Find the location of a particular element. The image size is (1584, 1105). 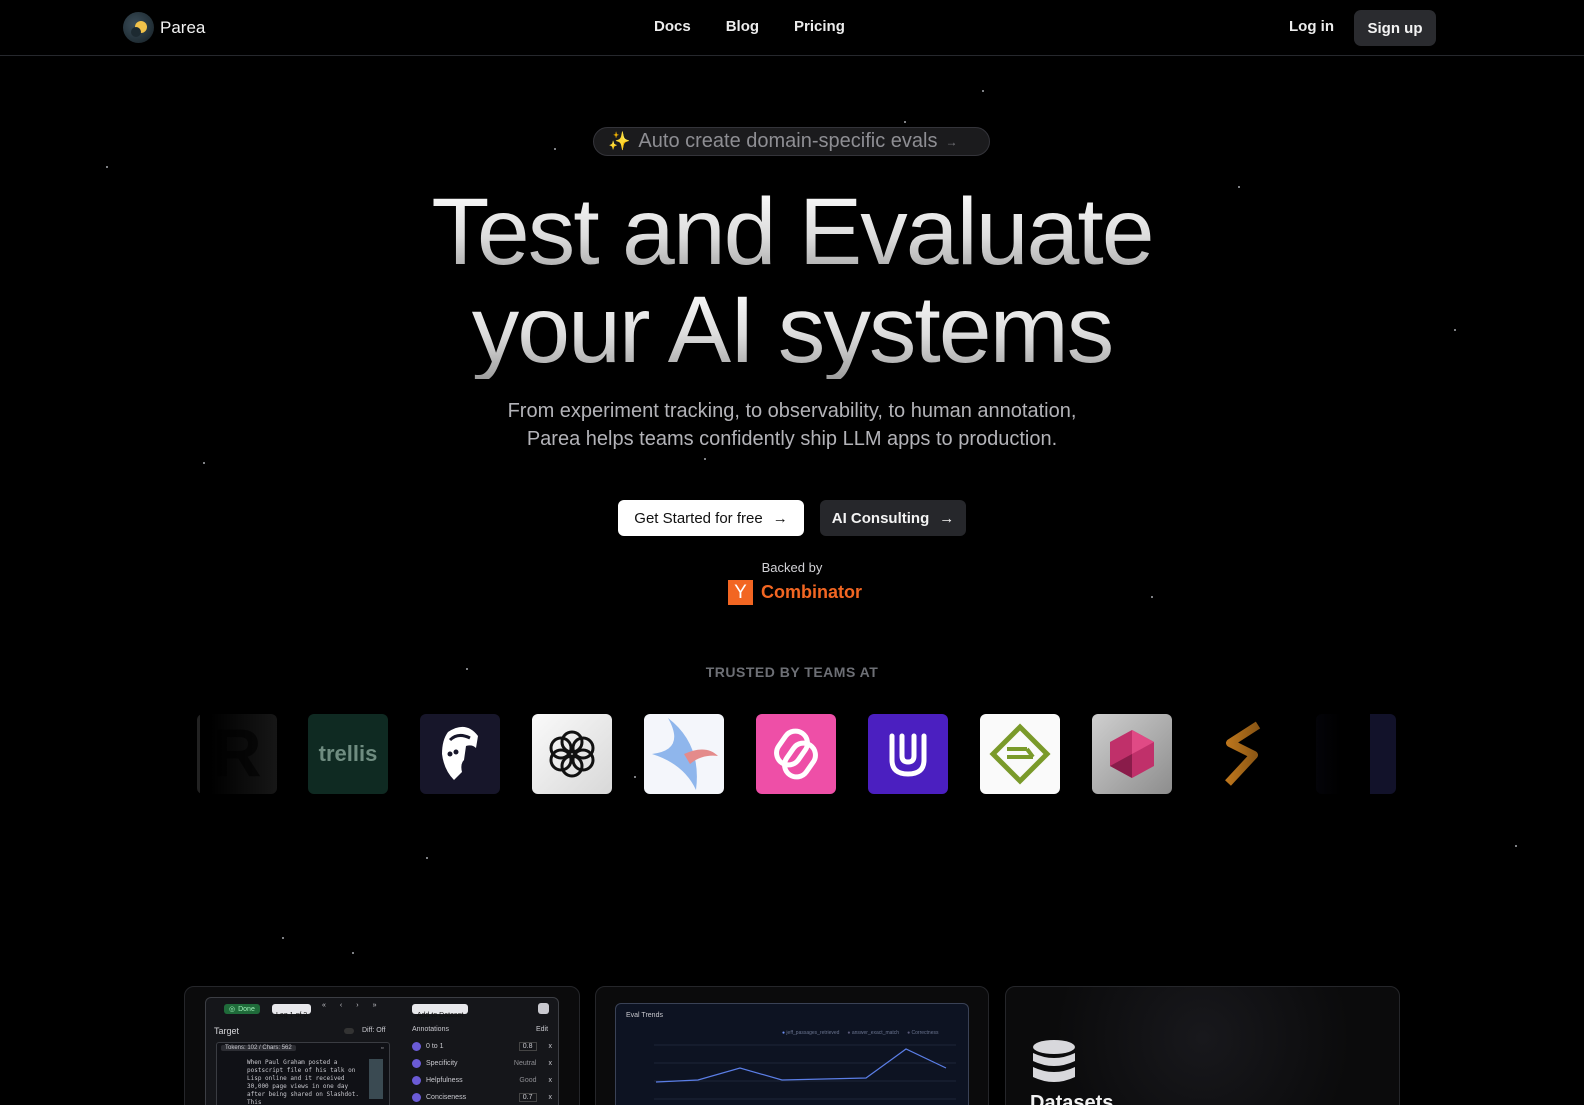

nav-links: Docs Blog Pricing is located at coordinates (749, 26).